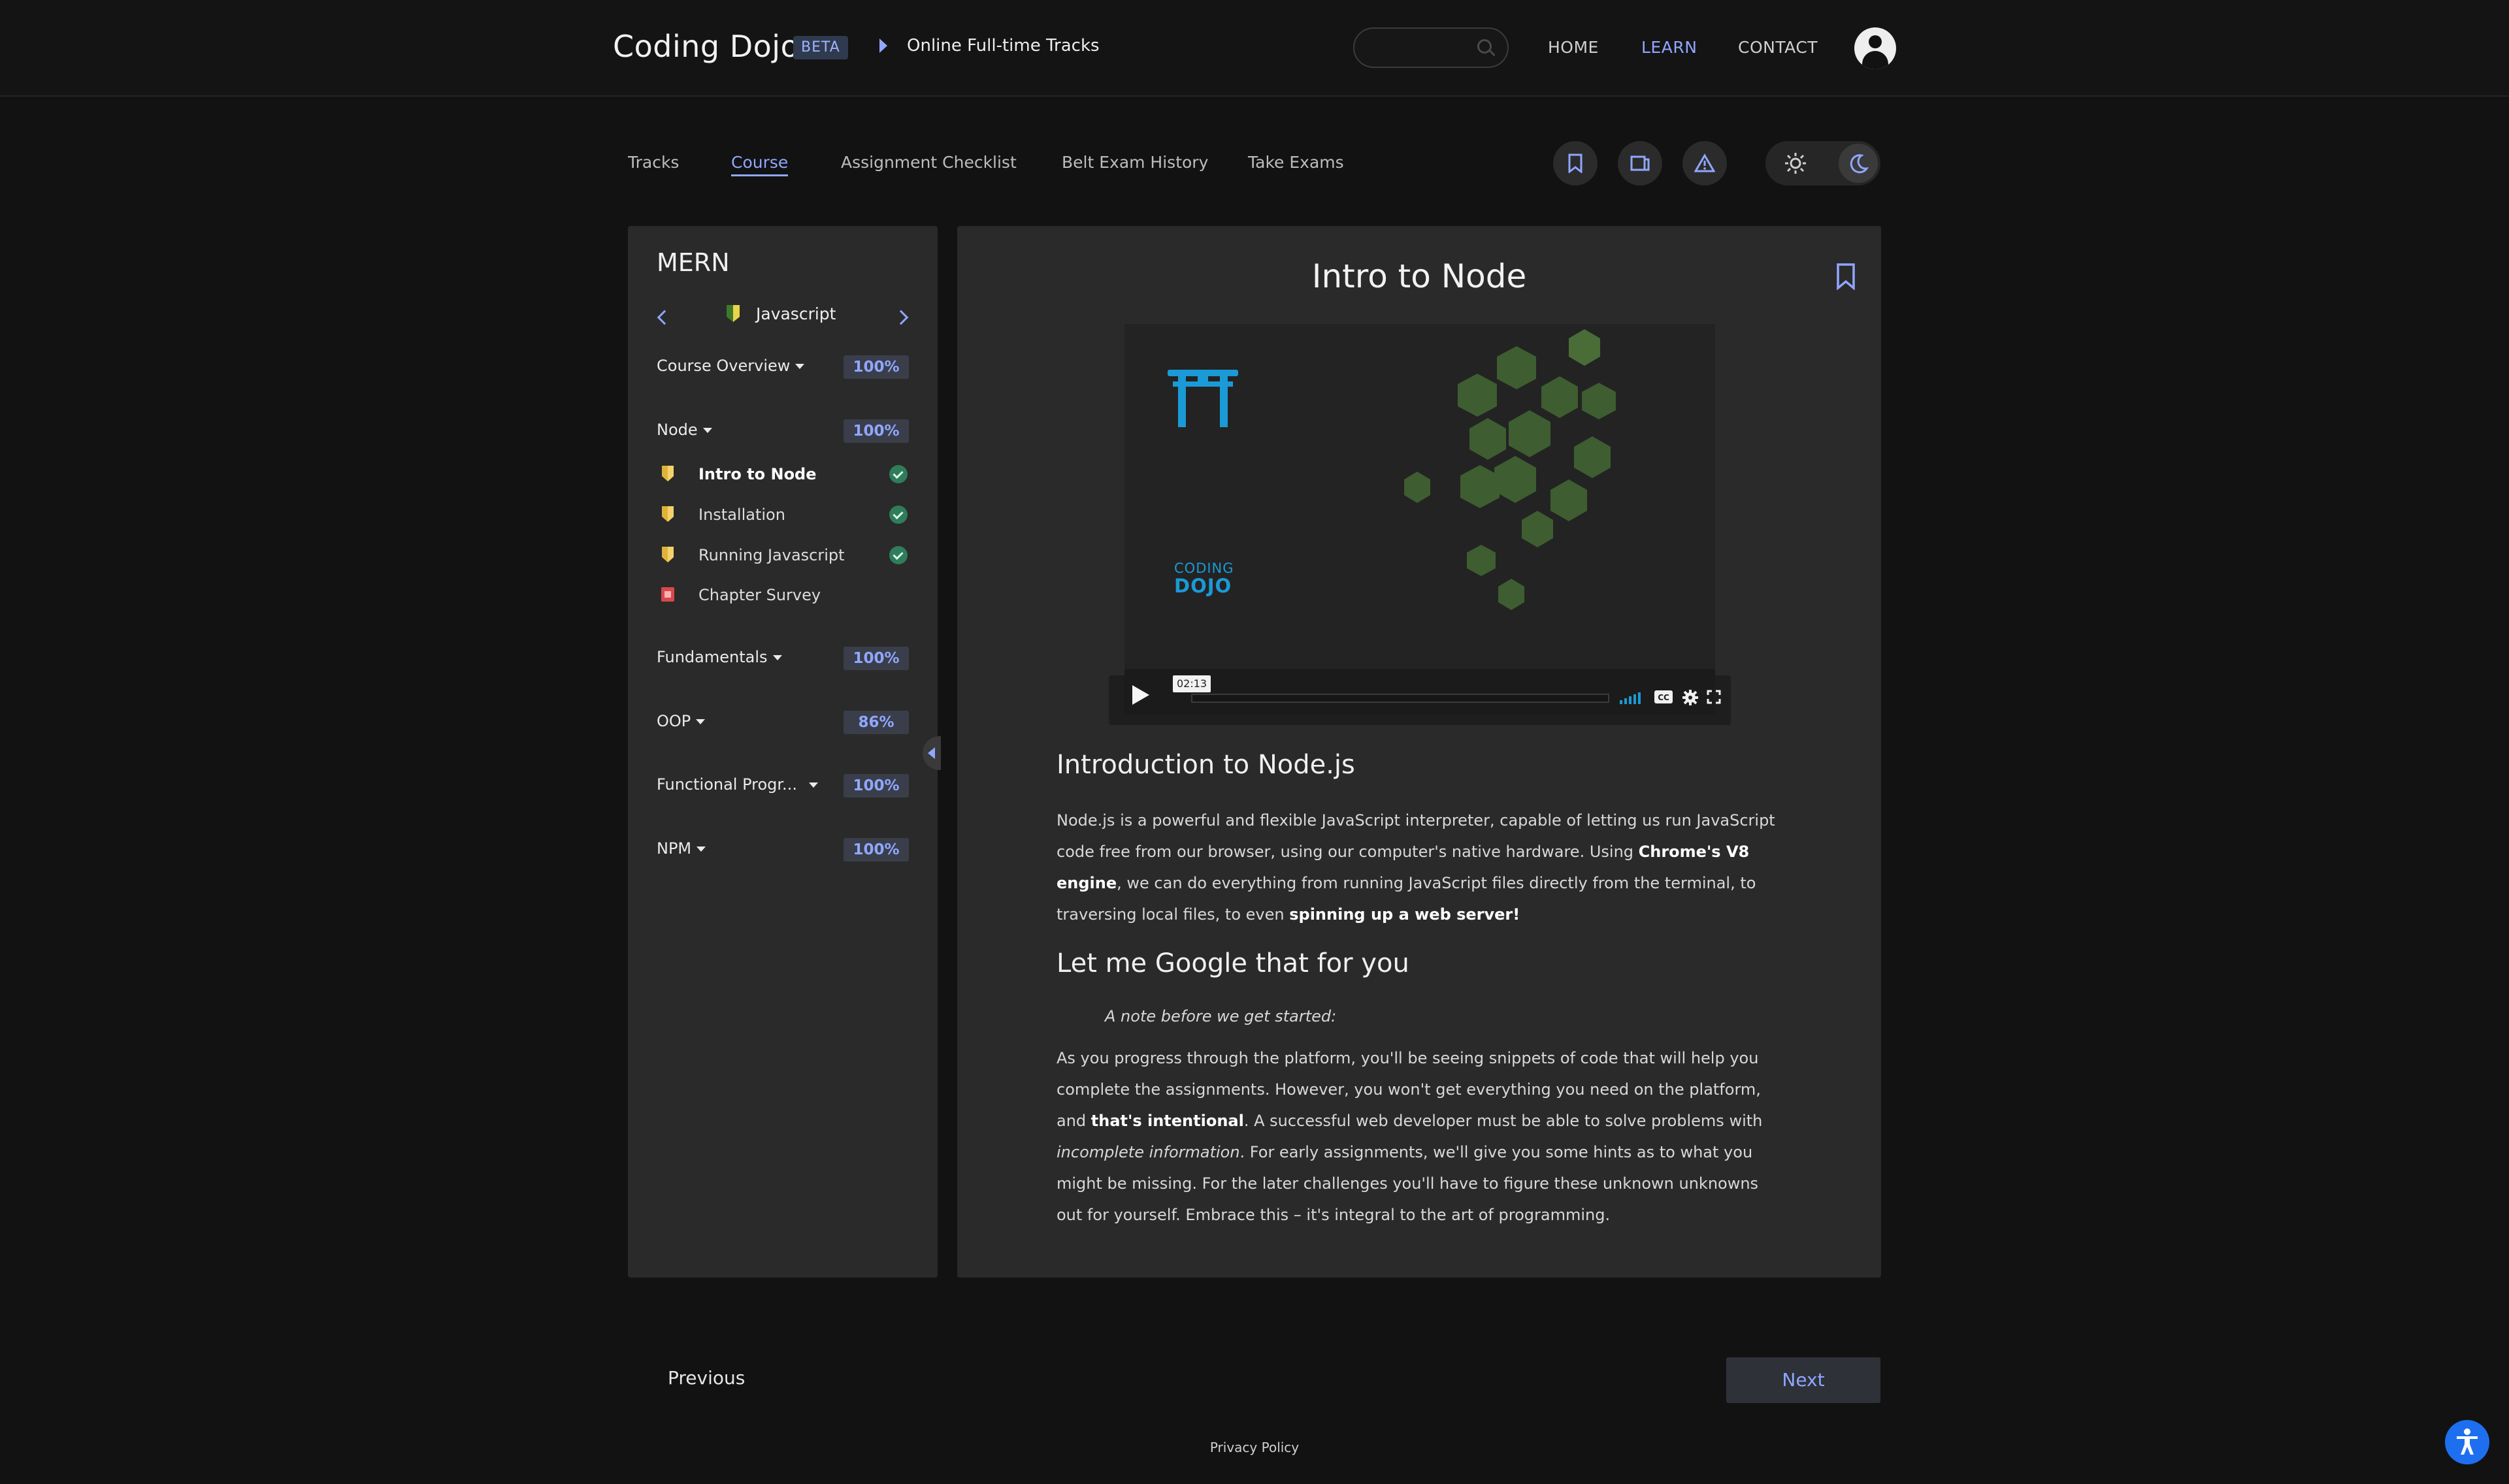 The image size is (2509, 1484). I want to click on reading-button, so click(1640, 163).